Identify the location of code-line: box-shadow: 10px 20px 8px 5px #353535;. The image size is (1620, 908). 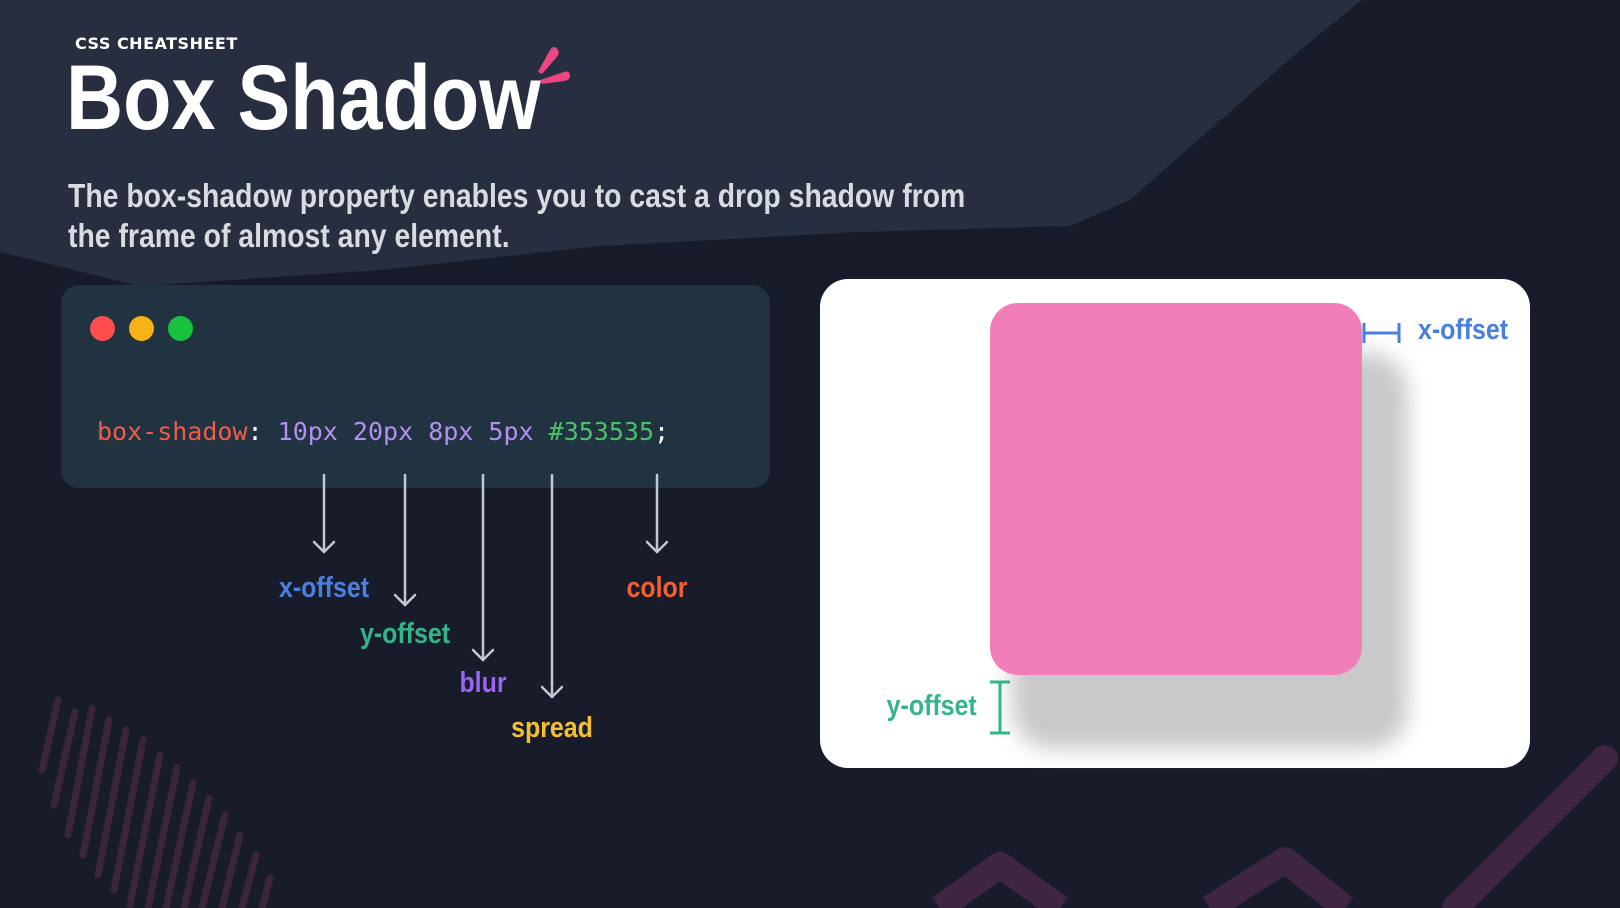
(383, 431).